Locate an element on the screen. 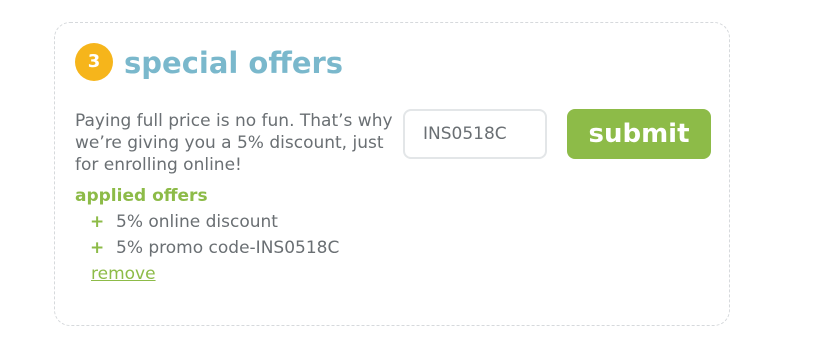 Image resolution: width=819 pixels, height=348 pixels. applied-offer-label: 5% online discount is located at coordinates (197, 222).